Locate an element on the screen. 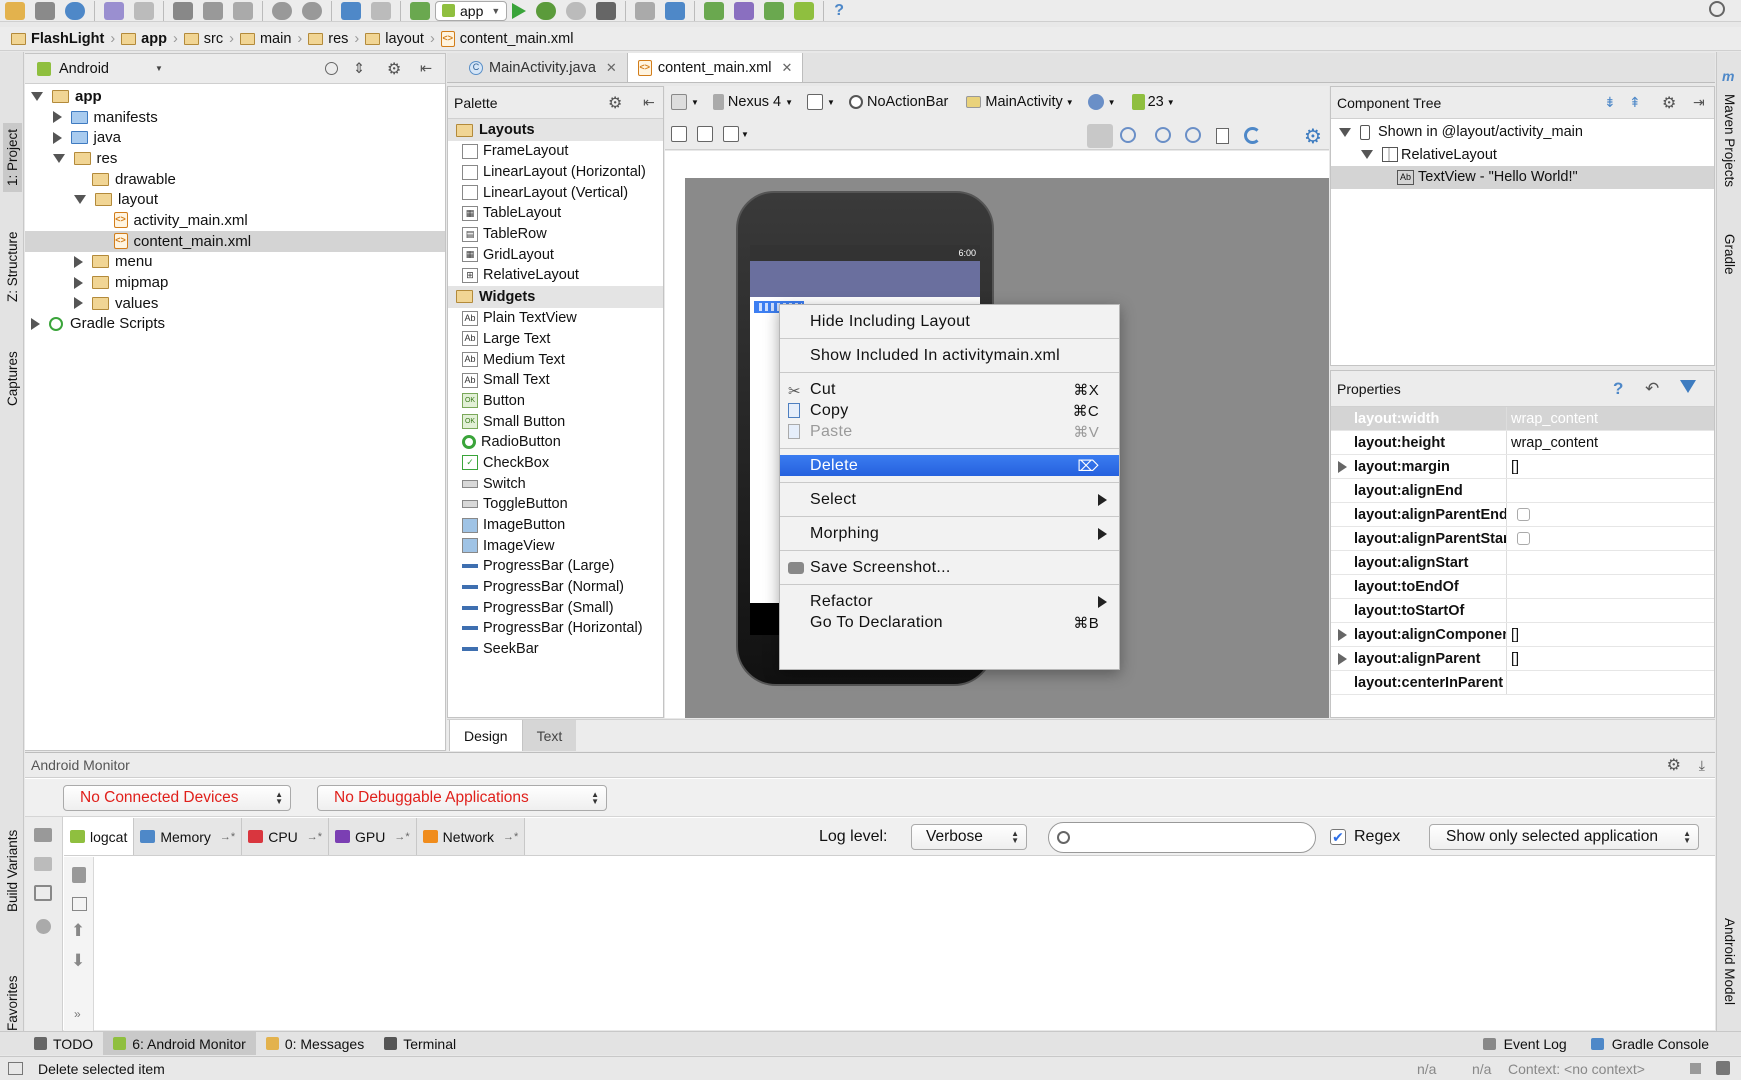 This screenshot has width=1741, height=1080. component-tree-node: RelativeLayout is located at coordinates (1522, 155).